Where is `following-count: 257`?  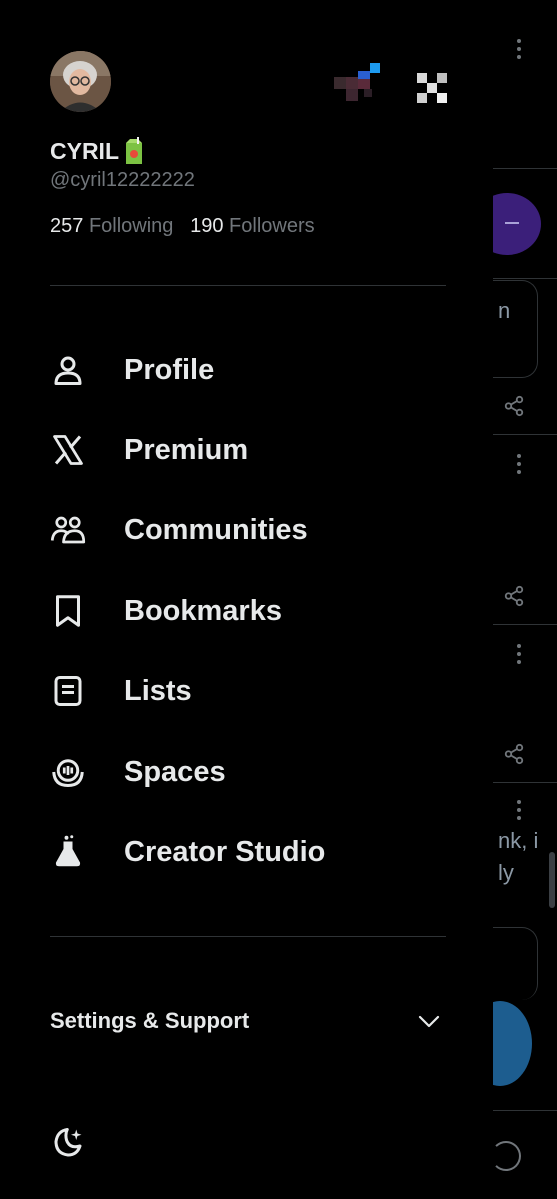
following-count: 257 is located at coordinates (67, 226).